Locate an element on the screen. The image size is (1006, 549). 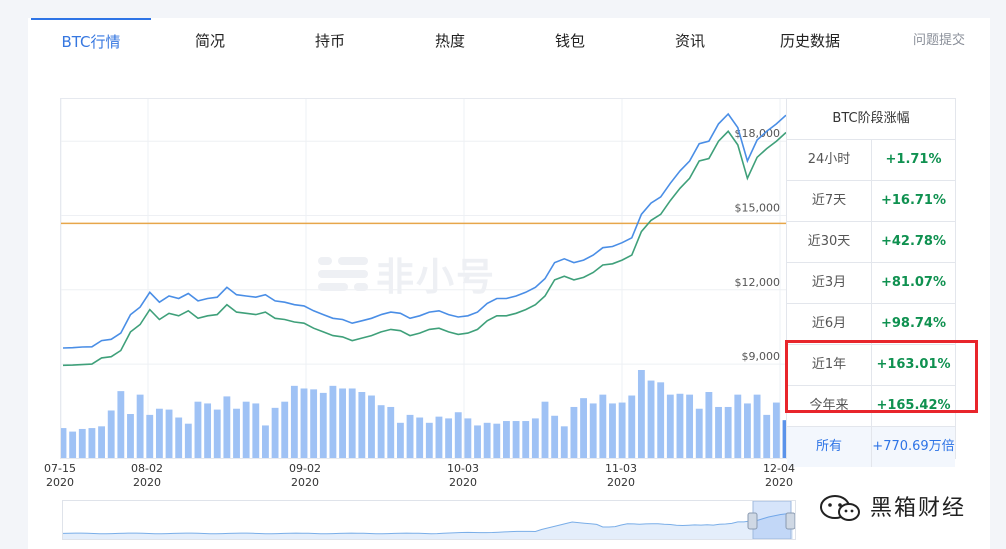
period-change: +98.74% is located at coordinates (913, 323).